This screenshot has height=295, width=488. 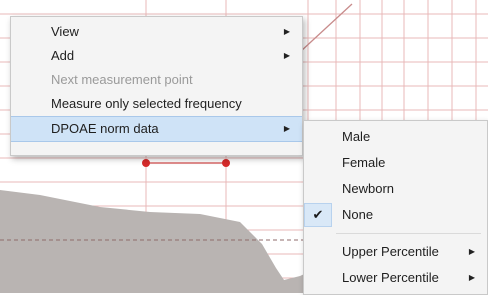 I want to click on submenu-item-female: Female, so click(x=395, y=163).